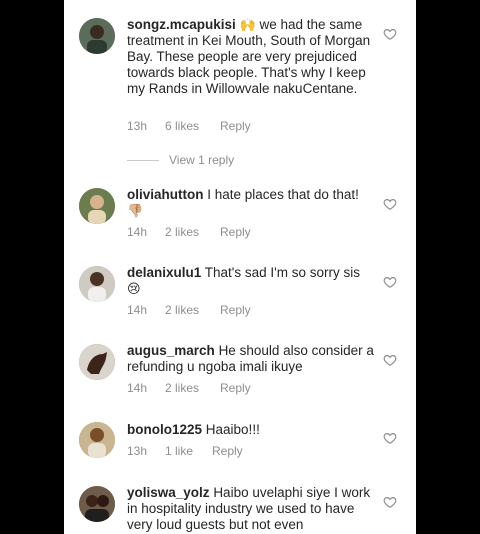 The height and width of the screenshot is (534, 480). I want to click on comment-username: delanixulu1, so click(164, 272).